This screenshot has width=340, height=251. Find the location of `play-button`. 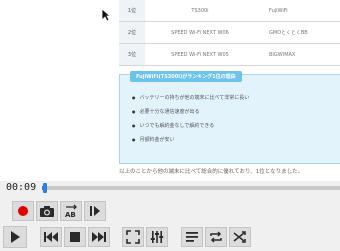

play-button is located at coordinates (15, 237).